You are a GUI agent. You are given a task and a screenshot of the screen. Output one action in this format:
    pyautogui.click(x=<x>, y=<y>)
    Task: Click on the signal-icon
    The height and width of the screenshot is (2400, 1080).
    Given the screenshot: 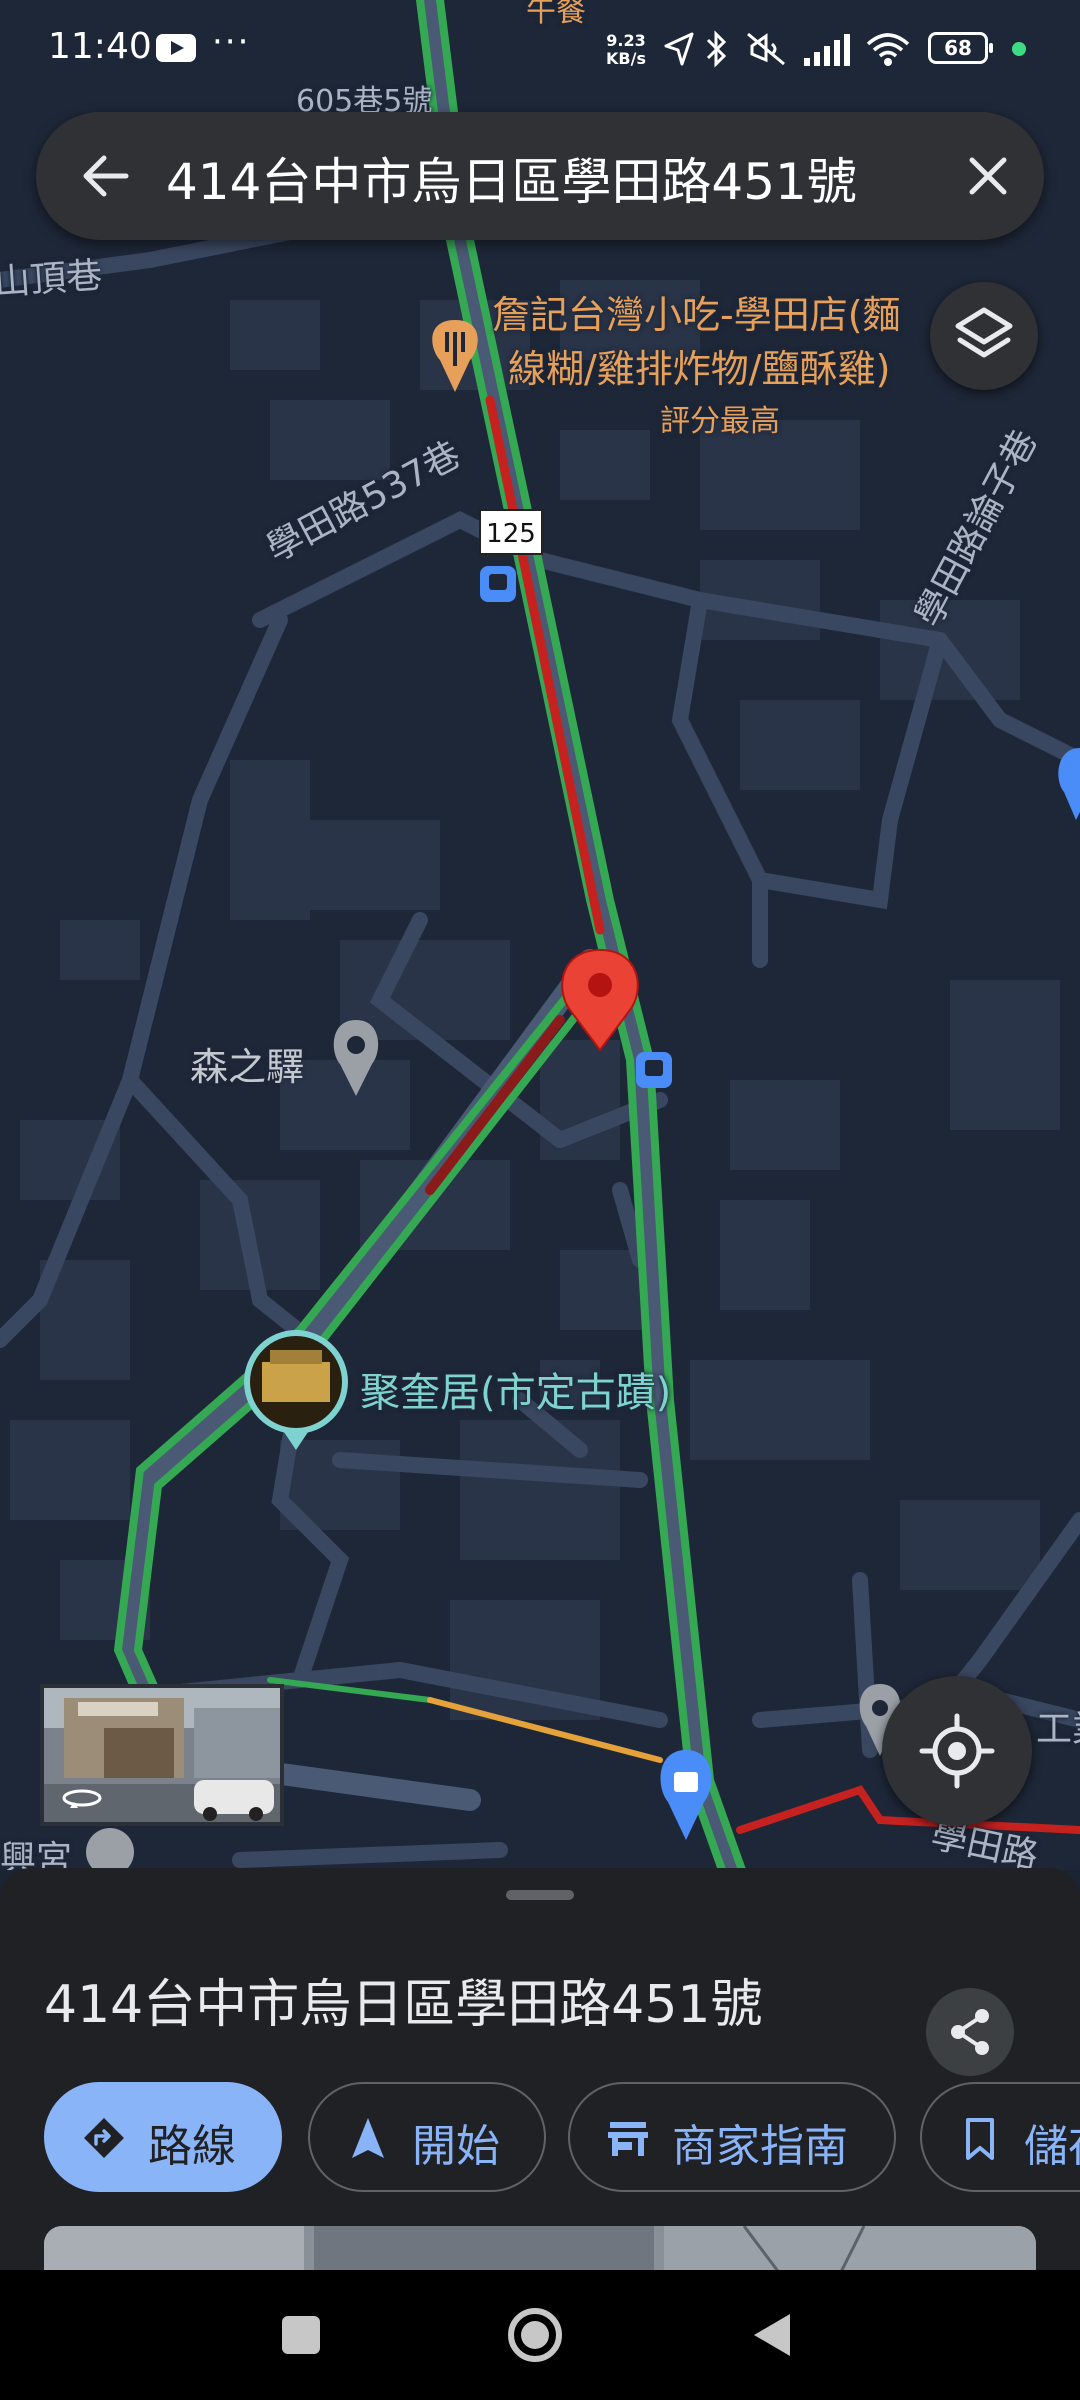 What is the action you would take?
    pyautogui.click(x=827, y=50)
    